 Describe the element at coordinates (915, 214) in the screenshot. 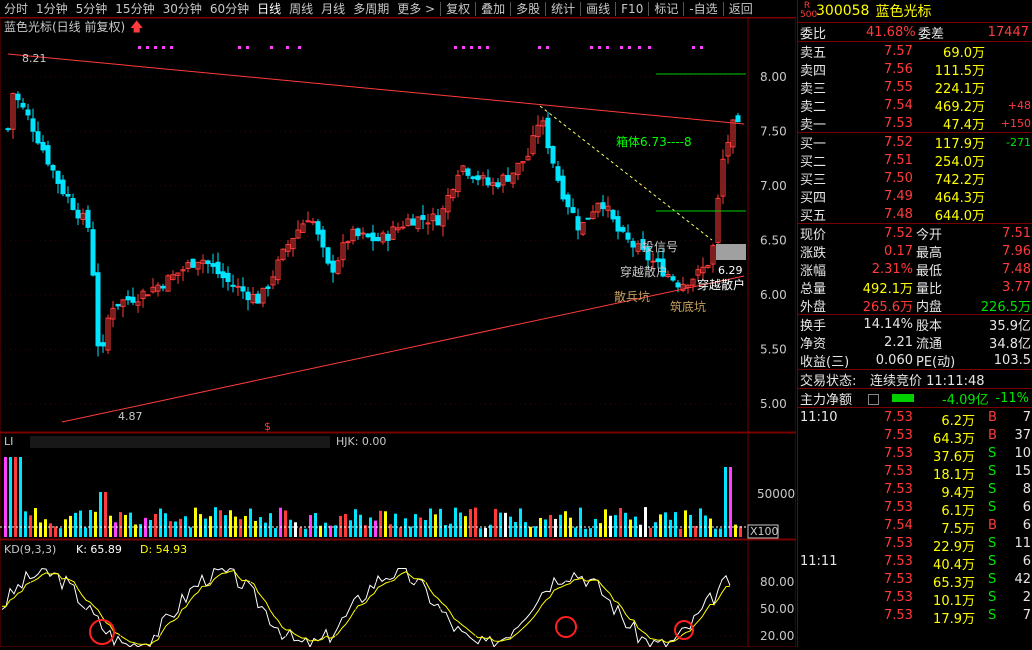

I see `bids-row: 买五 7.48 644.0万` at that location.